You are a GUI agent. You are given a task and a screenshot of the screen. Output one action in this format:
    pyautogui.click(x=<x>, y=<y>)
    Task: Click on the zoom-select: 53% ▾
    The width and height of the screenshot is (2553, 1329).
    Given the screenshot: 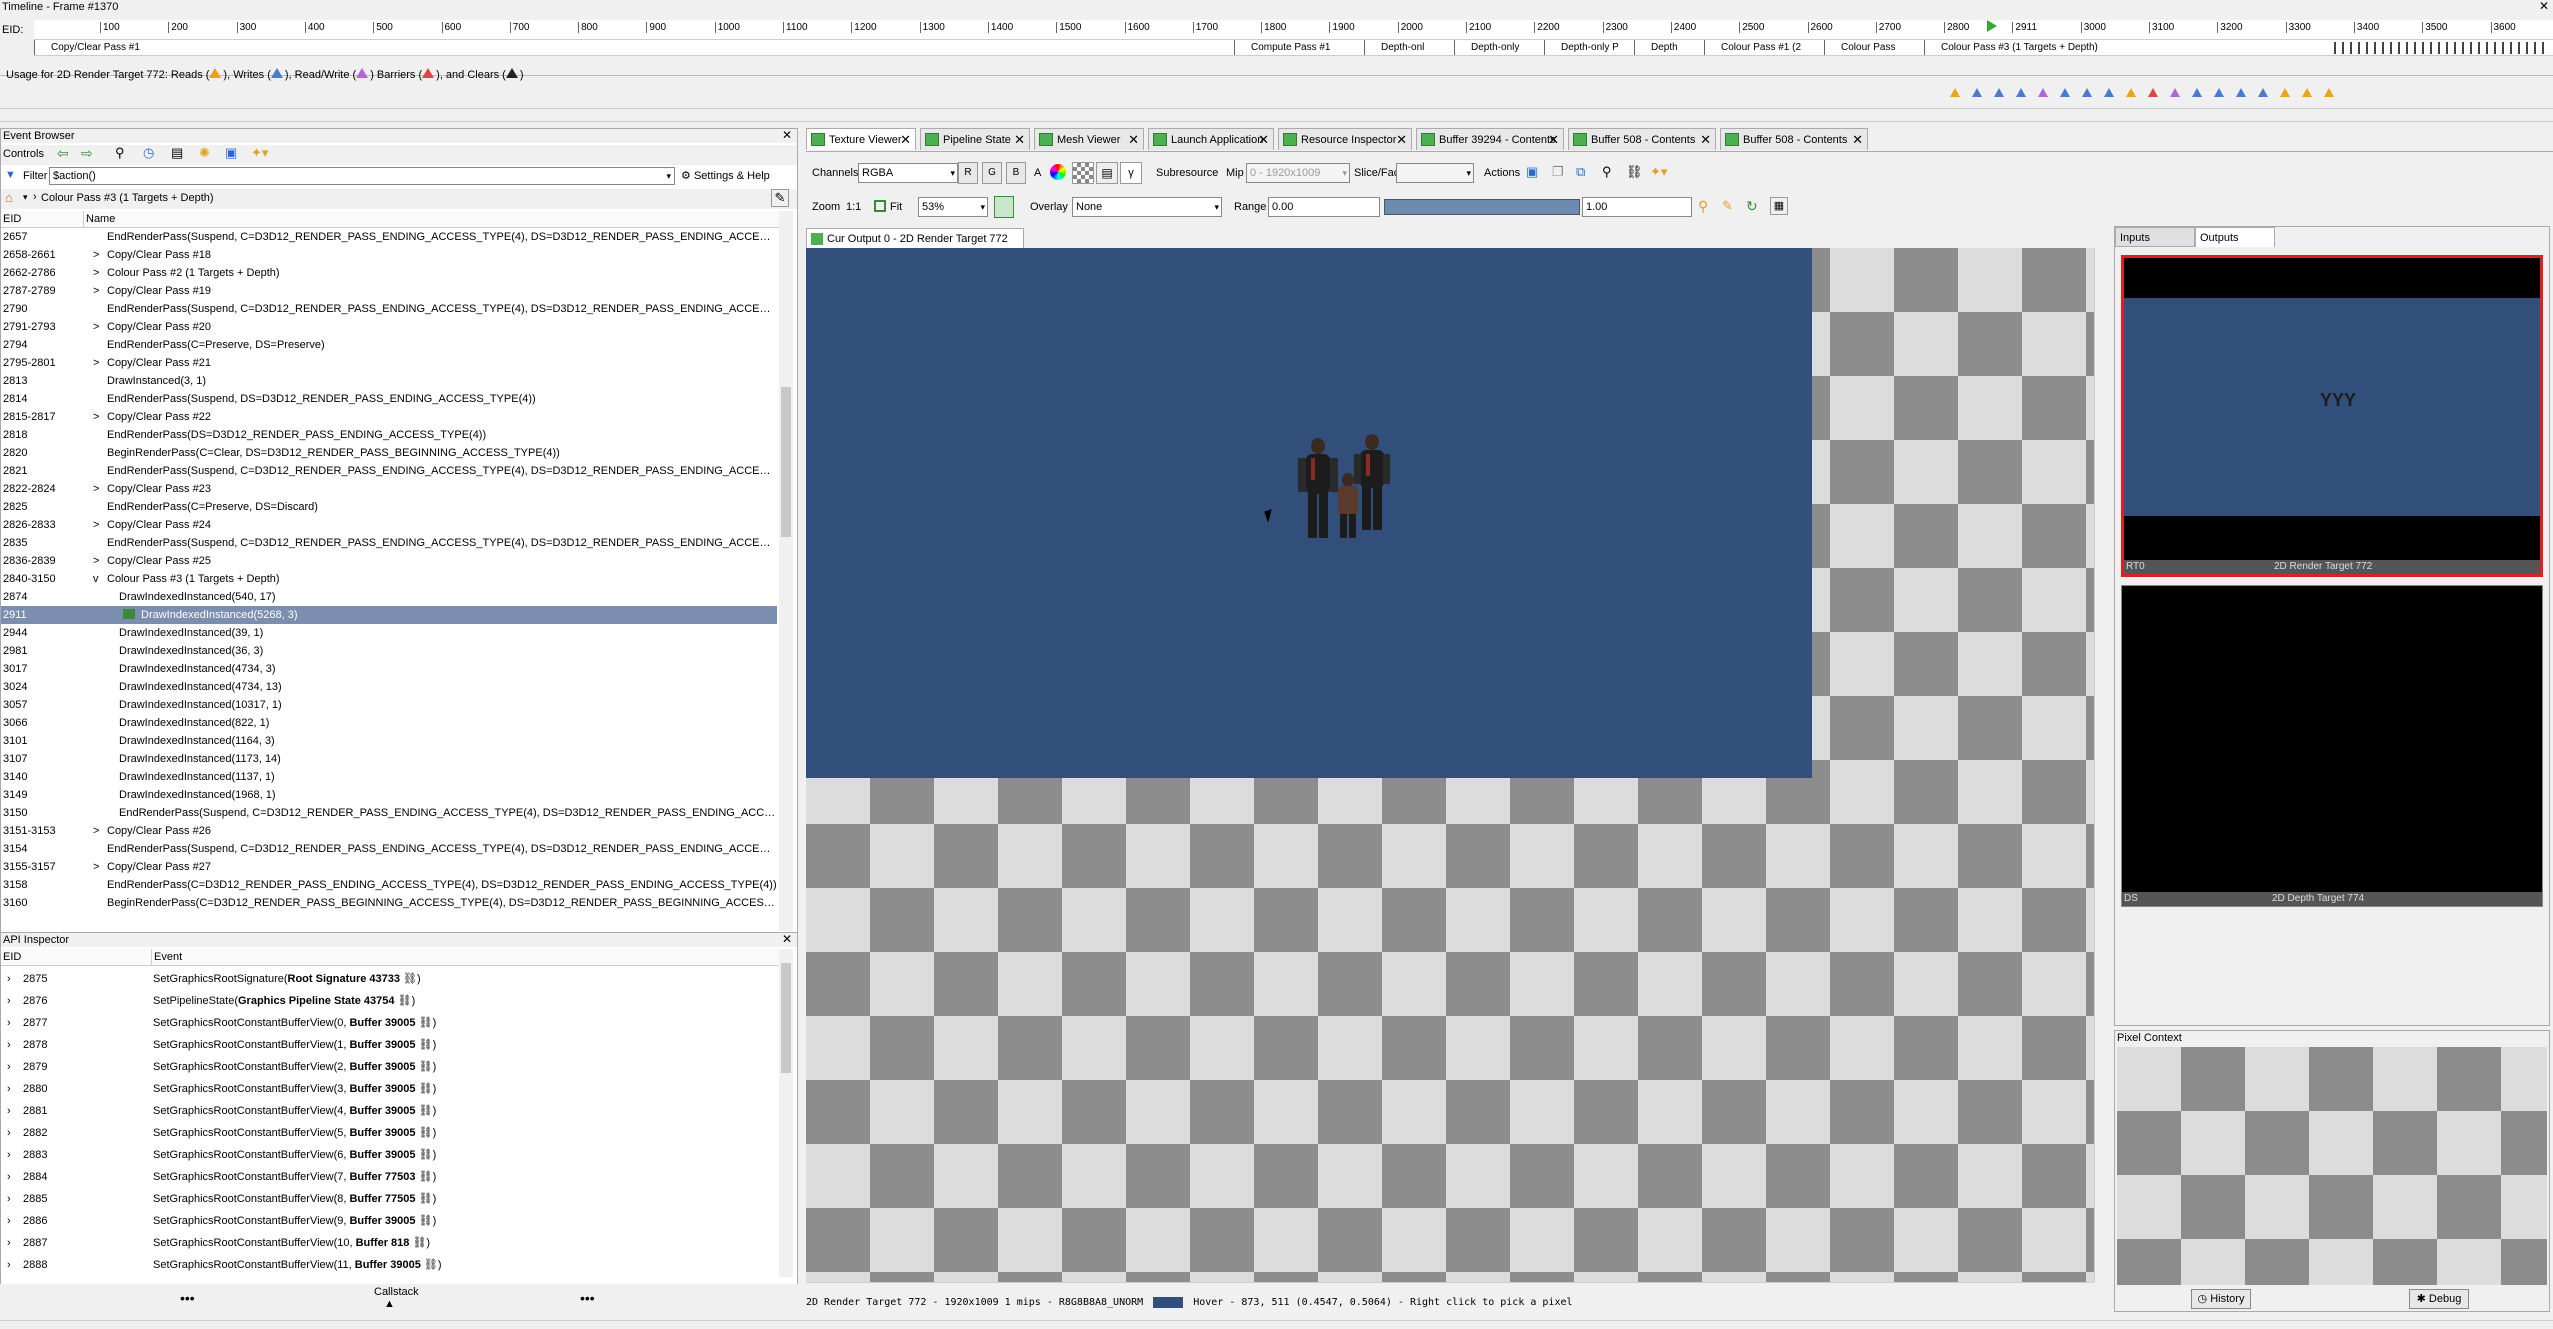 What is the action you would take?
    pyautogui.click(x=953, y=207)
    